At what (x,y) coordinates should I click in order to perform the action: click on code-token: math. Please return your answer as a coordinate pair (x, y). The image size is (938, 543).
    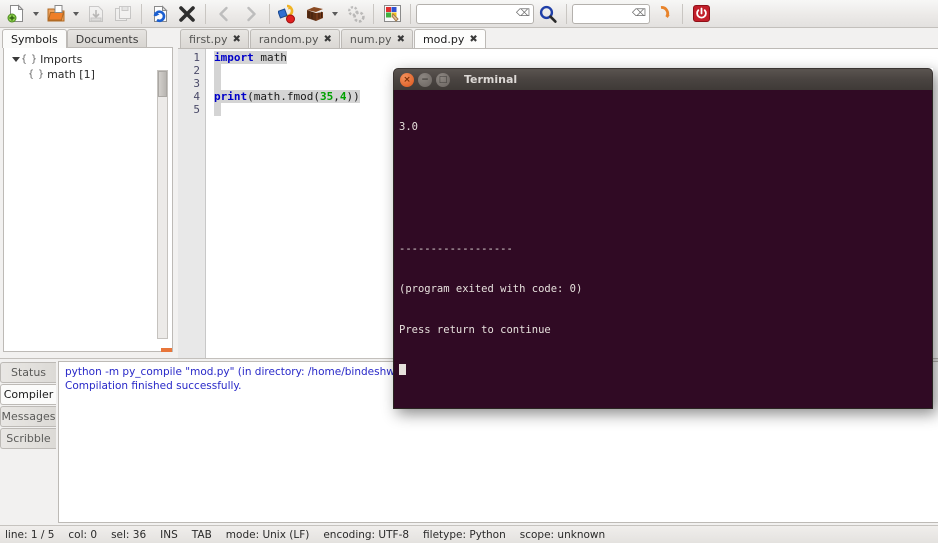
    Looking at the image, I should click on (273, 57).